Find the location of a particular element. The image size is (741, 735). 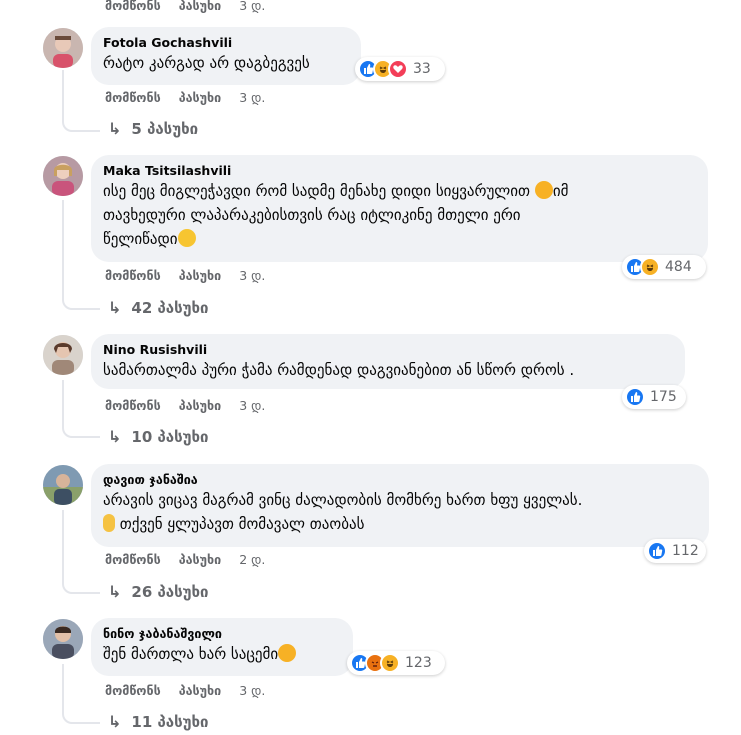

comment-text-line: იმ is located at coordinates (560, 191).